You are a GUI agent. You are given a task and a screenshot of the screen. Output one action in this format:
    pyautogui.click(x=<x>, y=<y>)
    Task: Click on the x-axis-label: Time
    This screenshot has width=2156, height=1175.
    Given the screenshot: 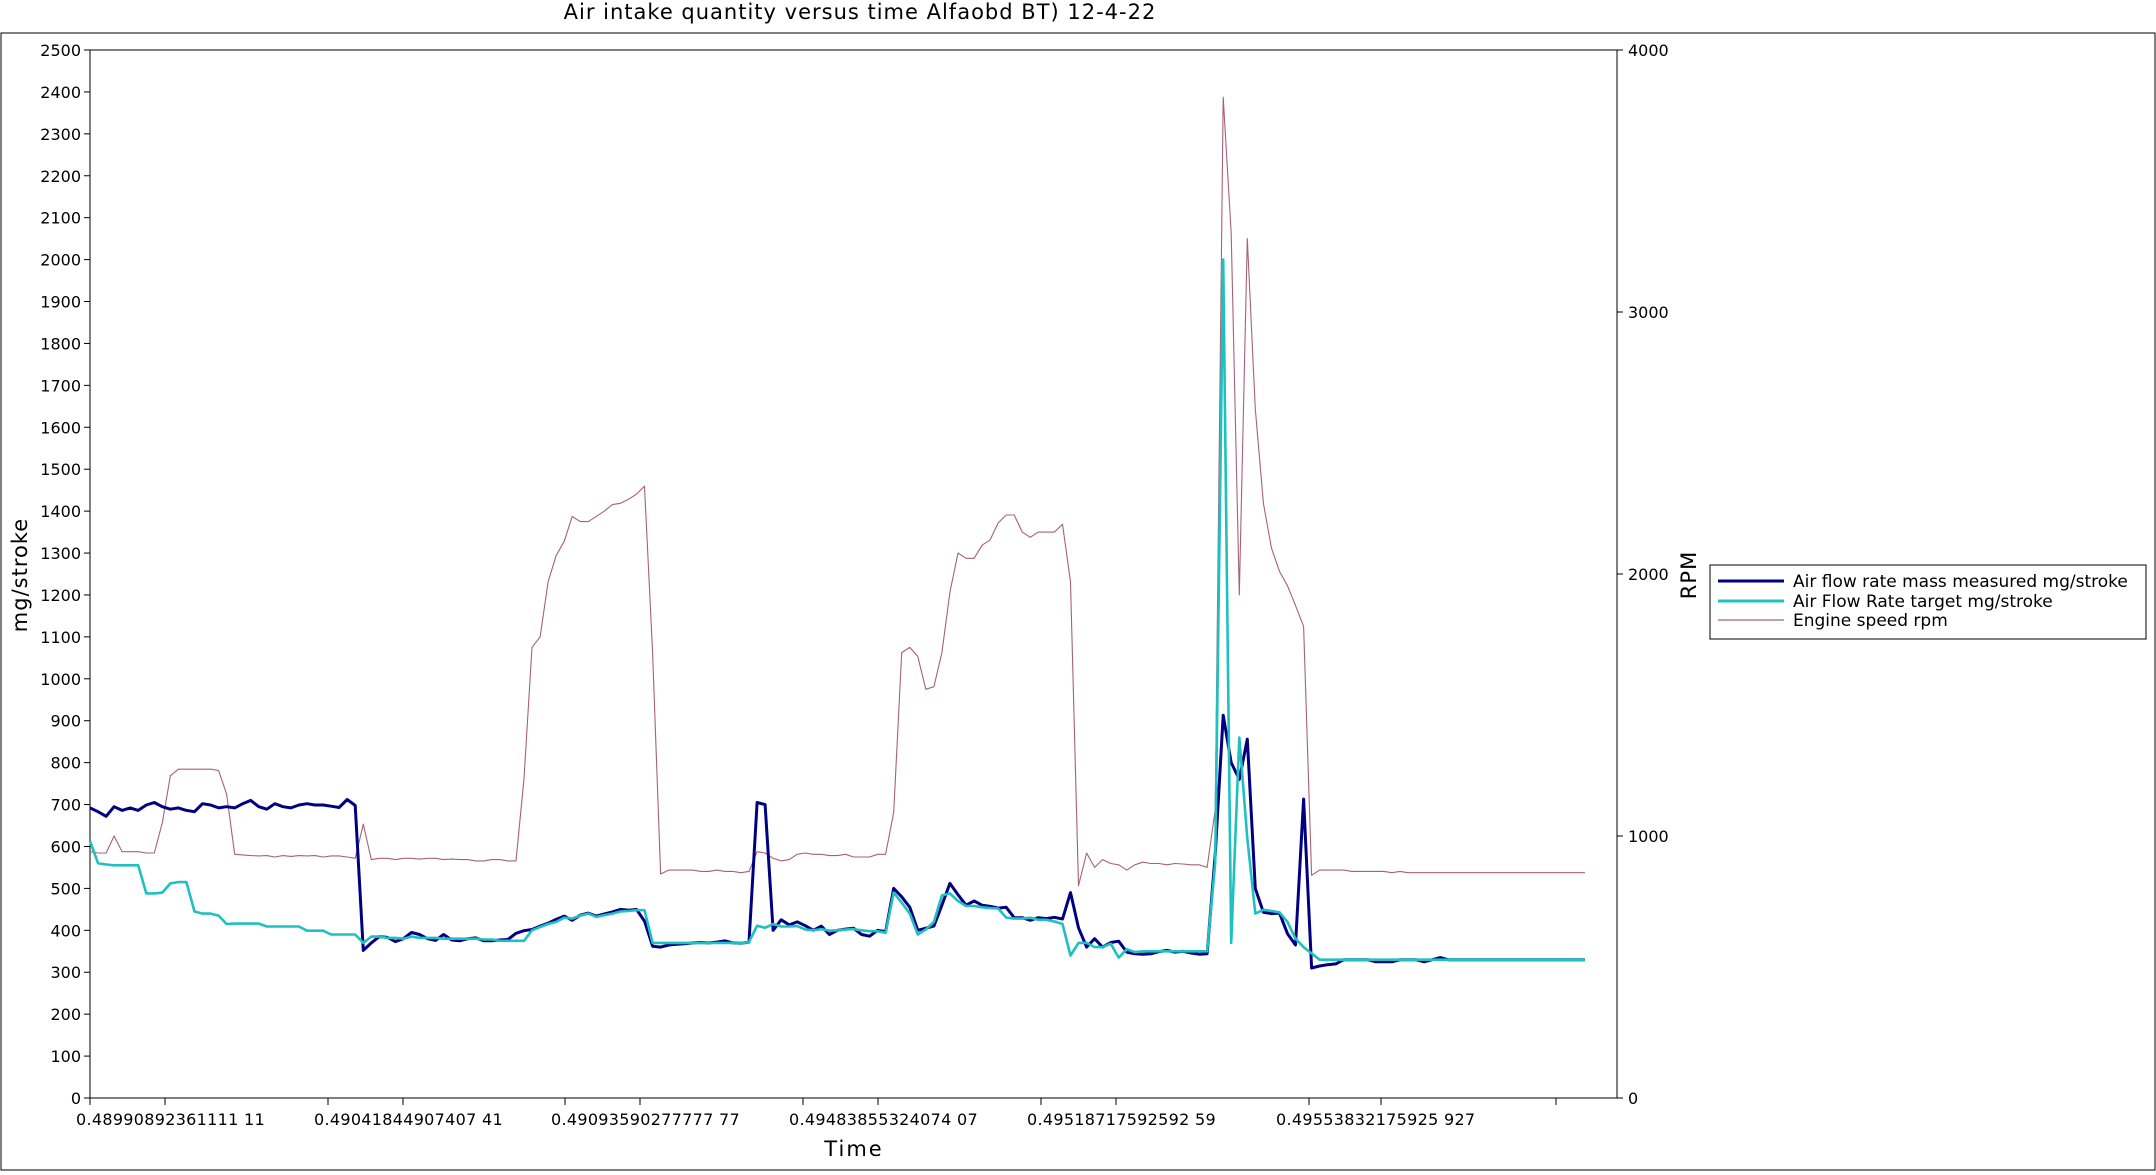 What is the action you would take?
    pyautogui.click(x=853, y=1149)
    